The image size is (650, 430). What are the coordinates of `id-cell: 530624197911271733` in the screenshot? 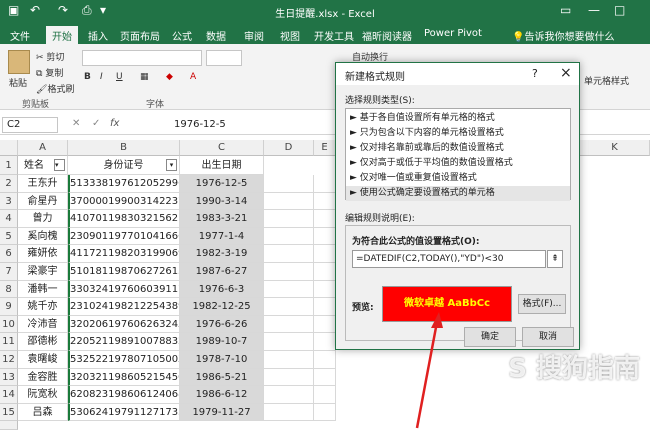 It's located at (124, 412).